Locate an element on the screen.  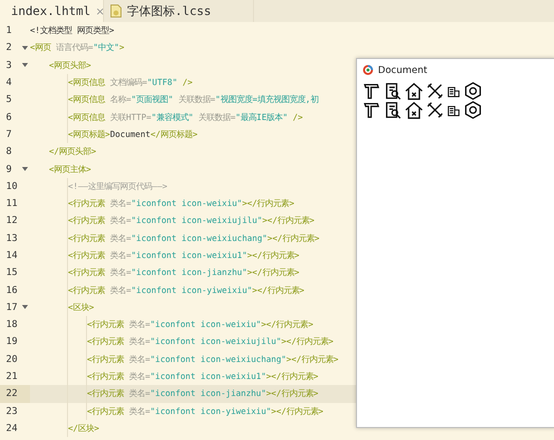
line-number: 3 is located at coordinates (9, 65).